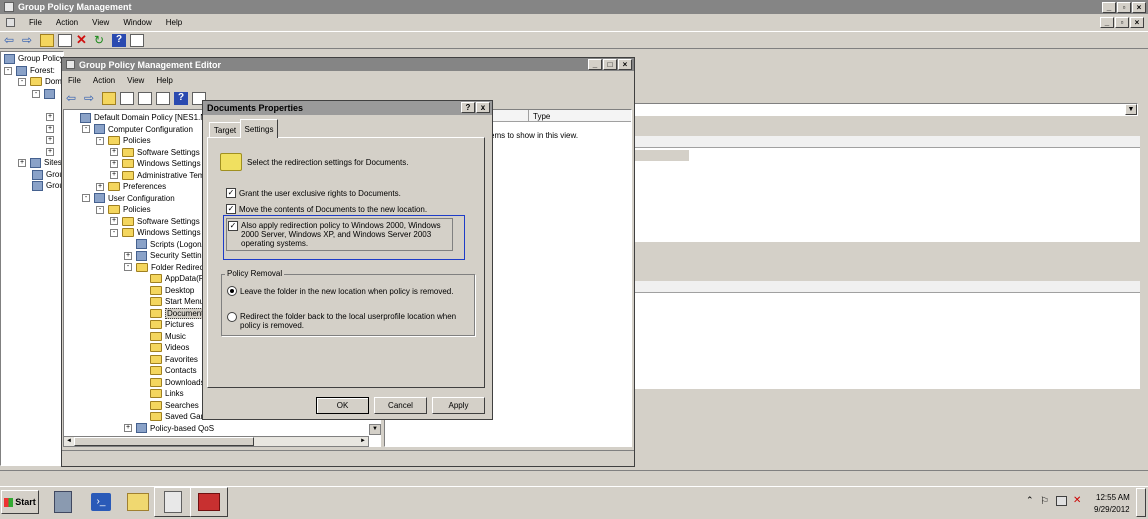 The height and width of the screenshot is (519, 1148). I want to click on taskbar-powershell: ›_, so click(101, 502).